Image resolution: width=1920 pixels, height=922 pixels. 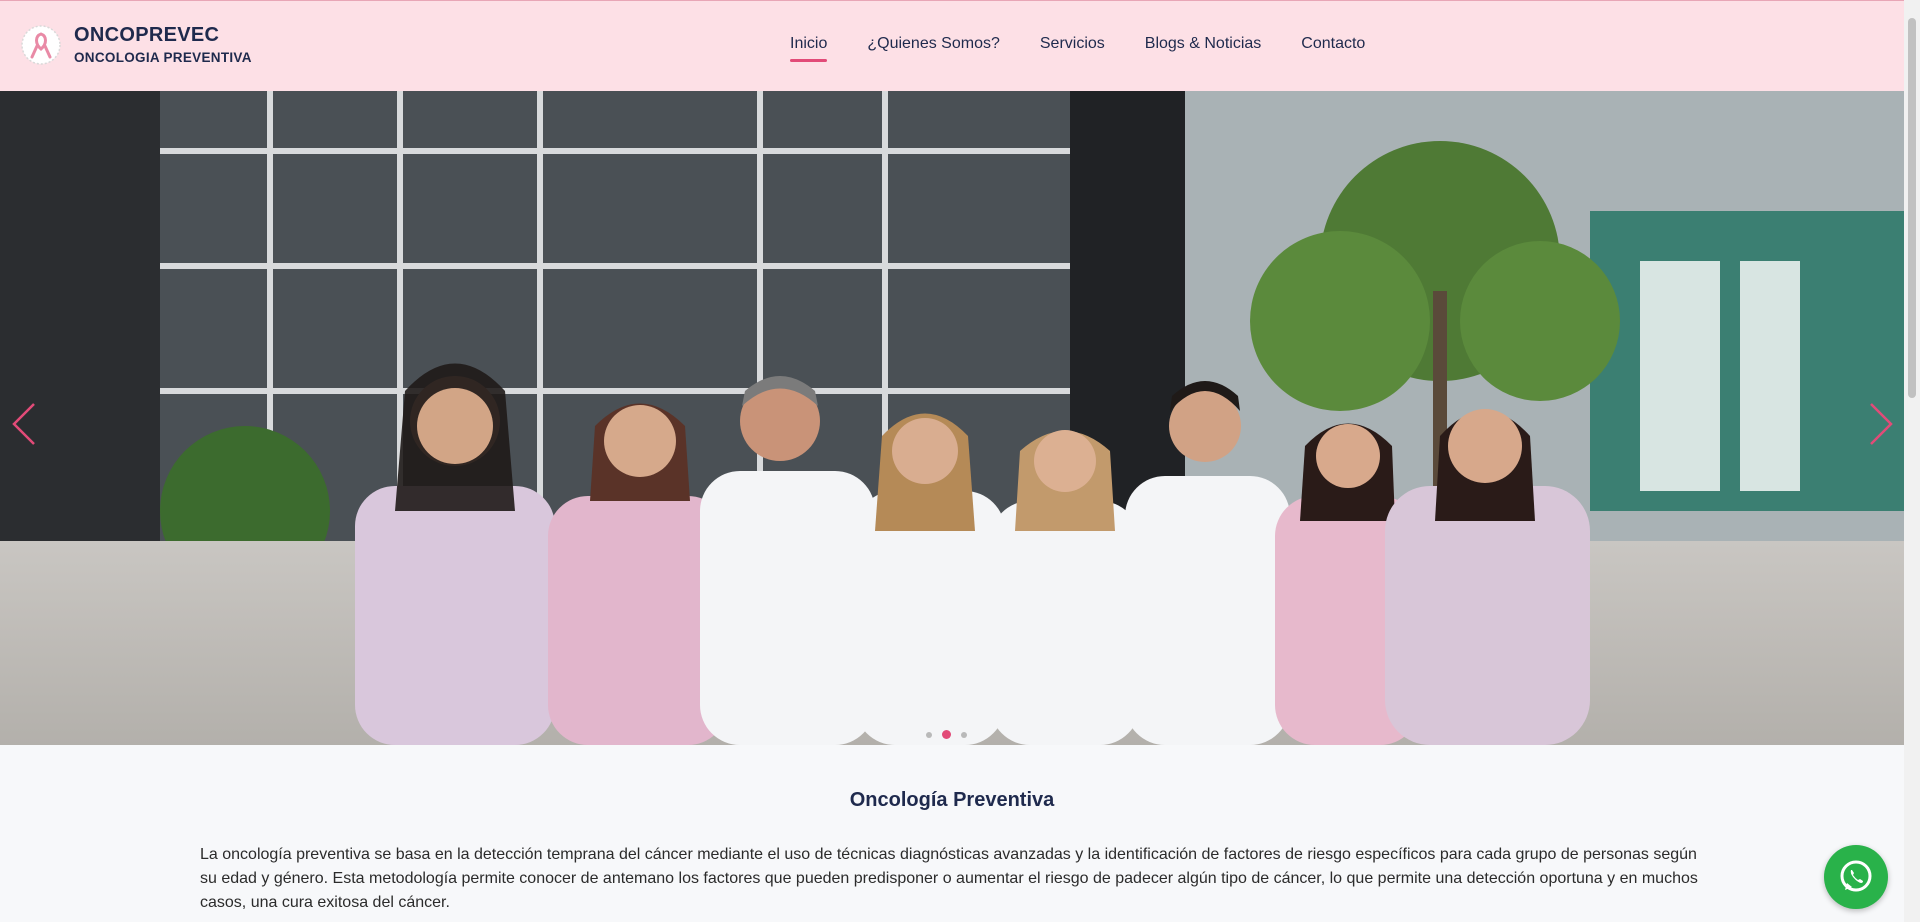 I want to click on pink-ribbon-logo-icon, so click(x=41, y=45).